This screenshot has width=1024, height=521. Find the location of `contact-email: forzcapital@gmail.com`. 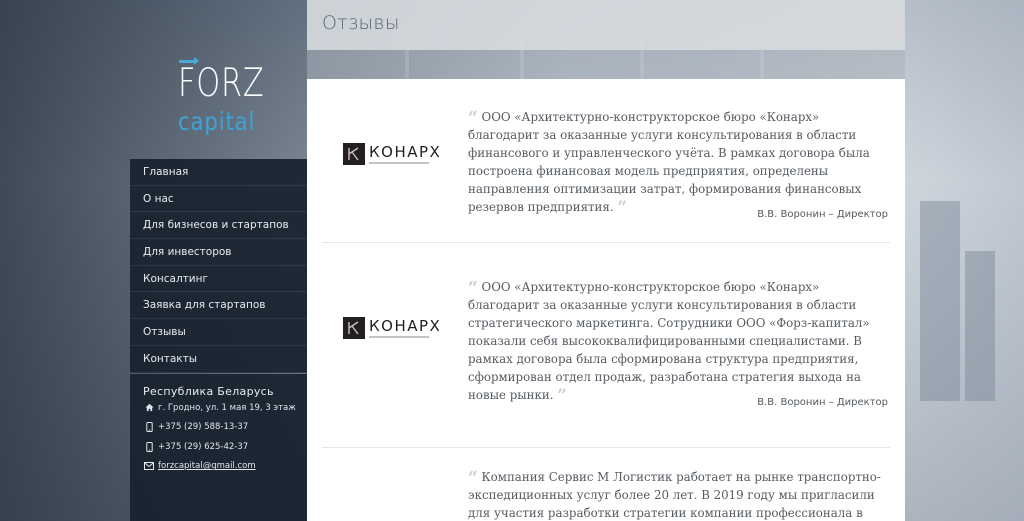

contact-email: forzcapital@gmail.com is located at coordinates (225, 467).